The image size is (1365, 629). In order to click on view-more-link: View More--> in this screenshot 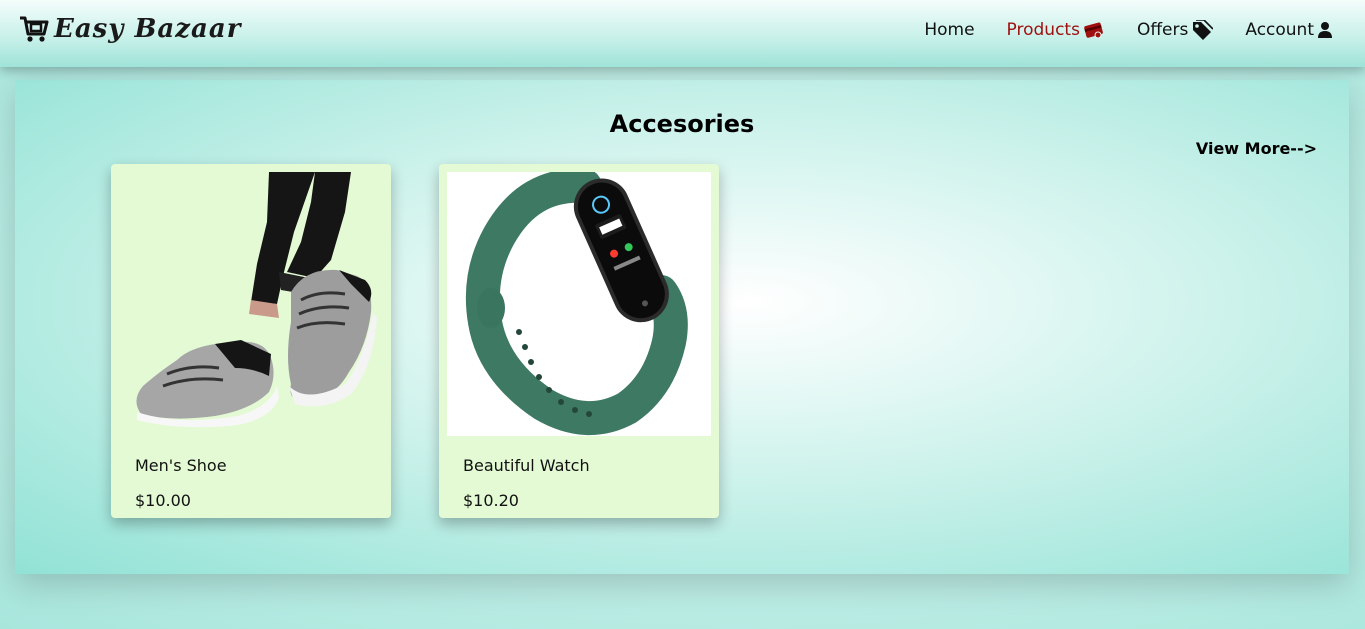, I will do `click(1256, 148)`.